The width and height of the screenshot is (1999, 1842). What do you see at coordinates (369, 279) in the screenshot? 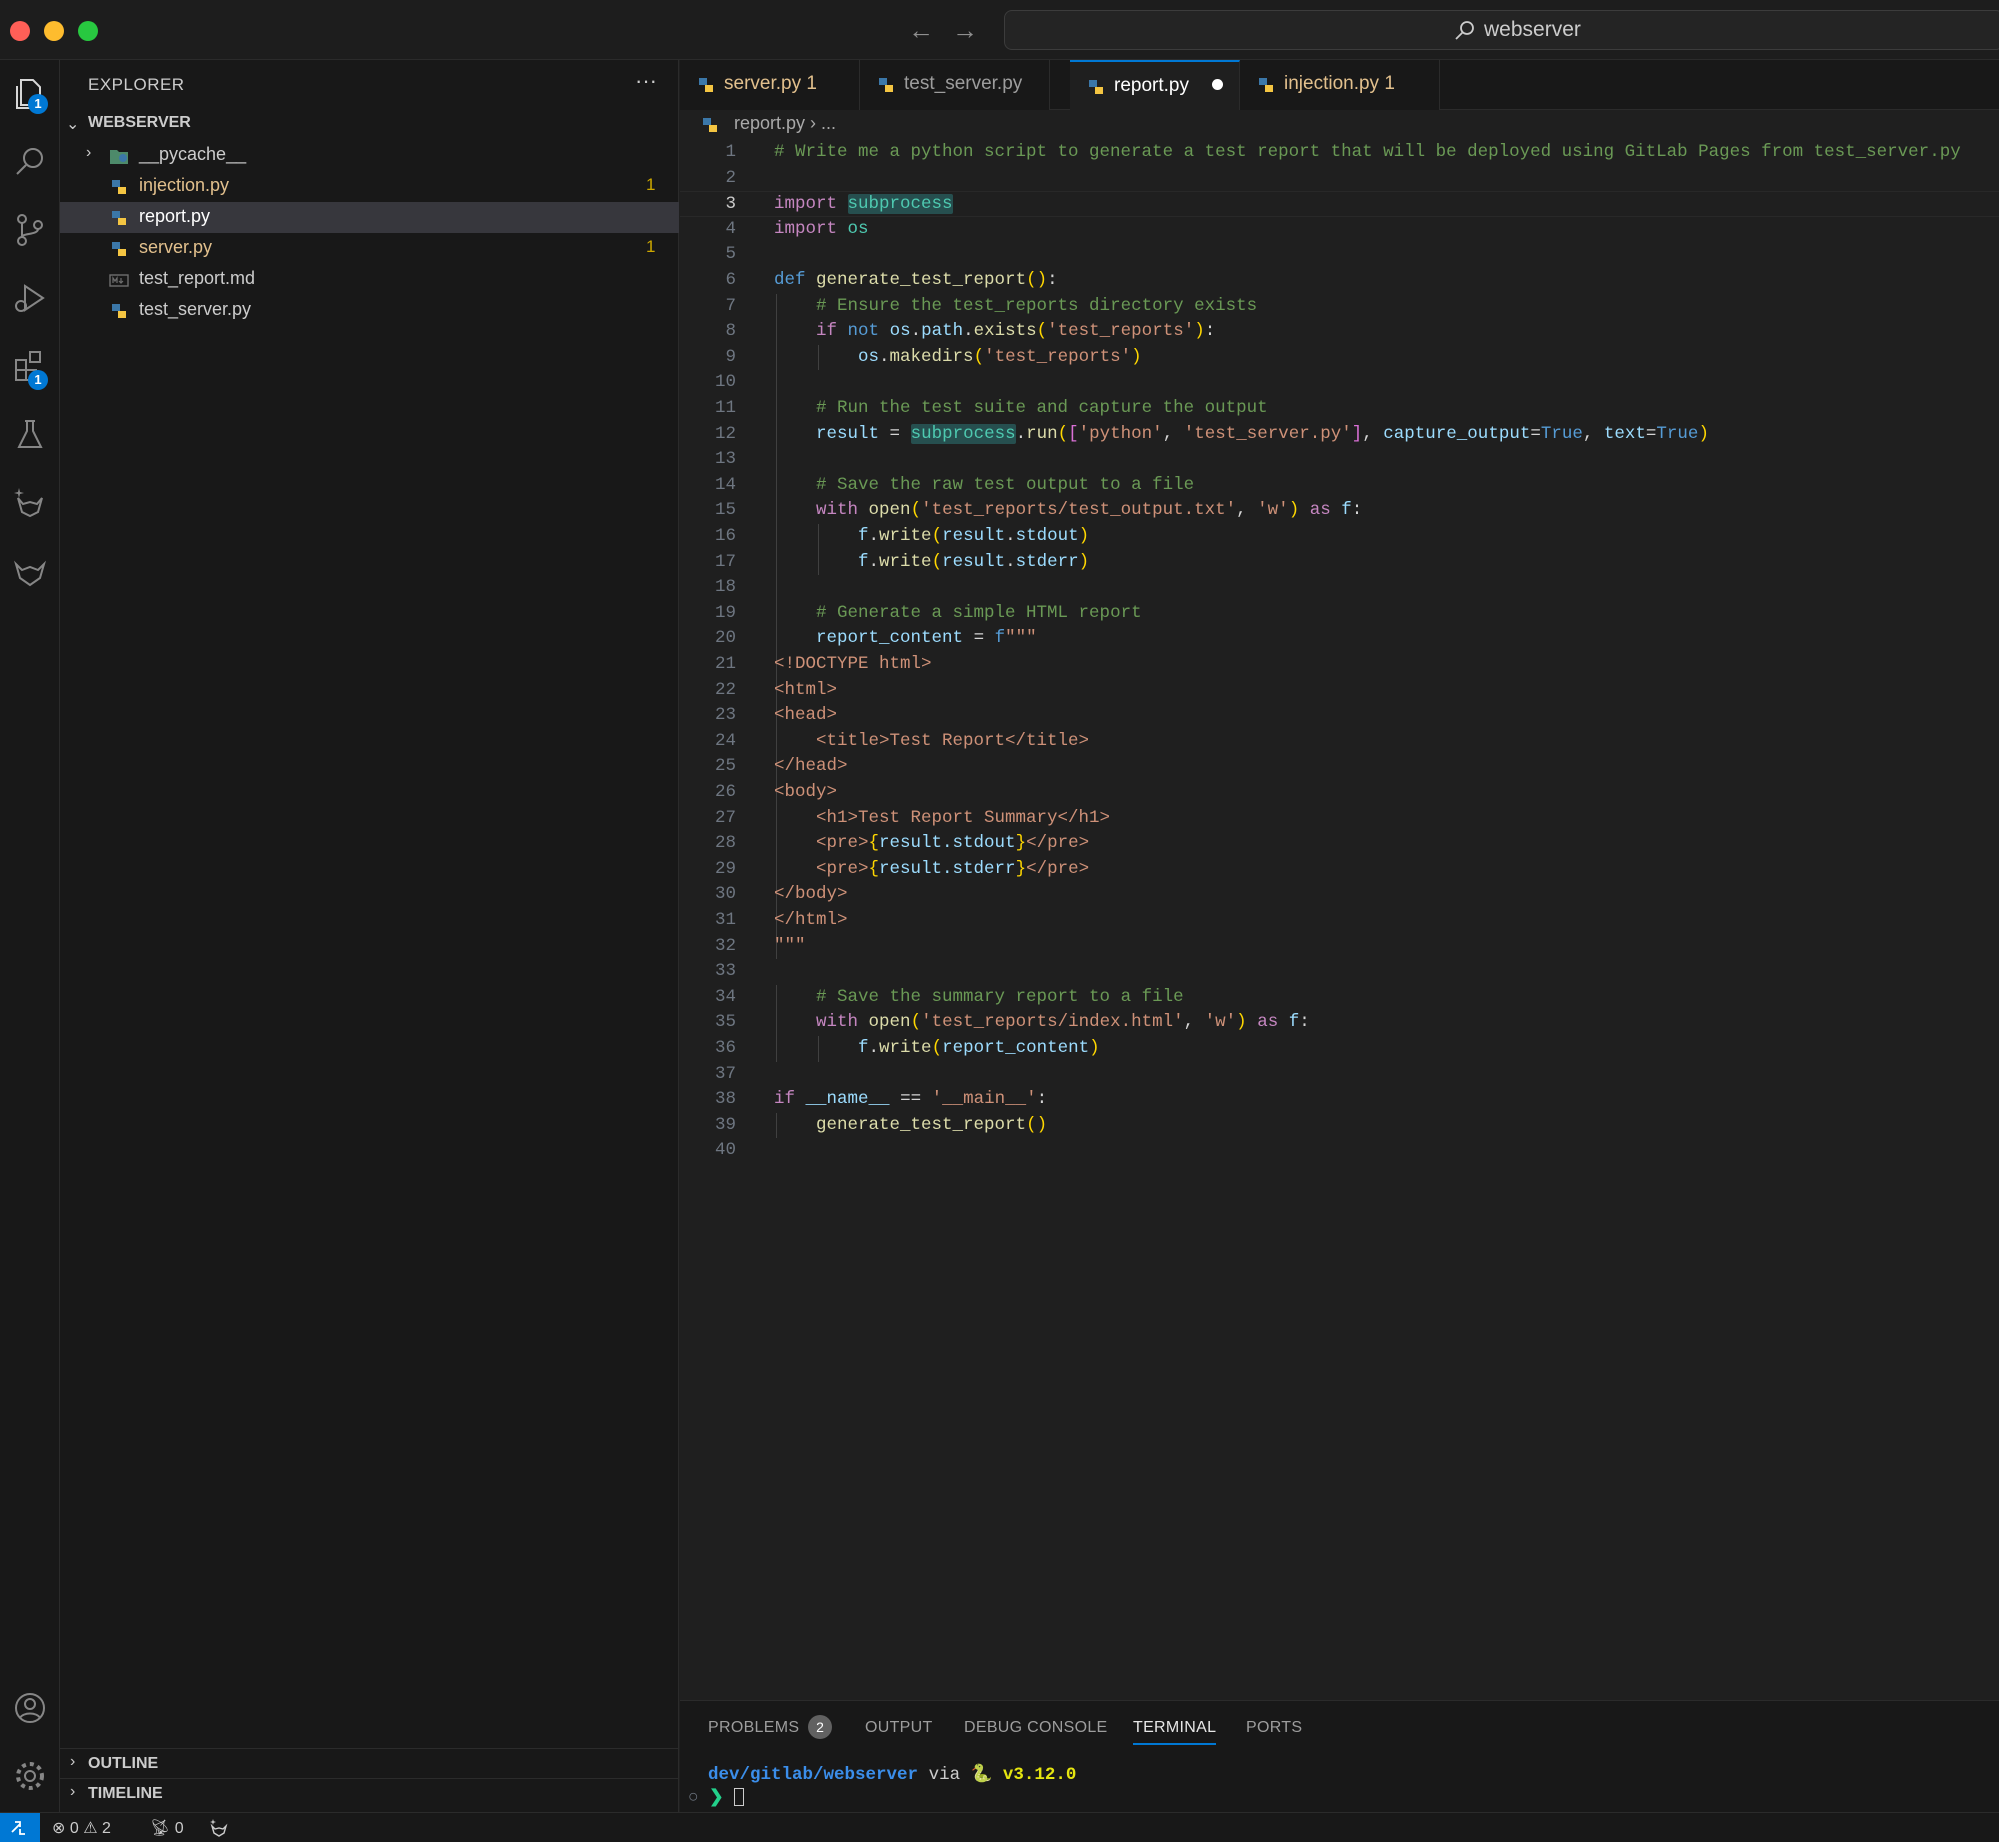
I see `tree-item-test-report: test_report.md` at bounding box center [369, 279].